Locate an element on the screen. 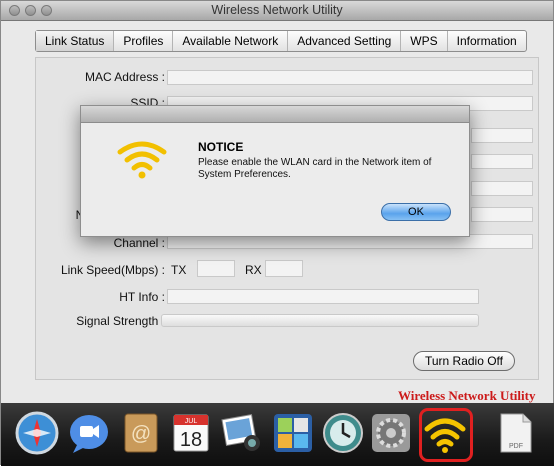 The height and width of the screenshot is (466, 554). link-speed-label: Link Speed(Mbps) : is located at coordinates (112, 270).